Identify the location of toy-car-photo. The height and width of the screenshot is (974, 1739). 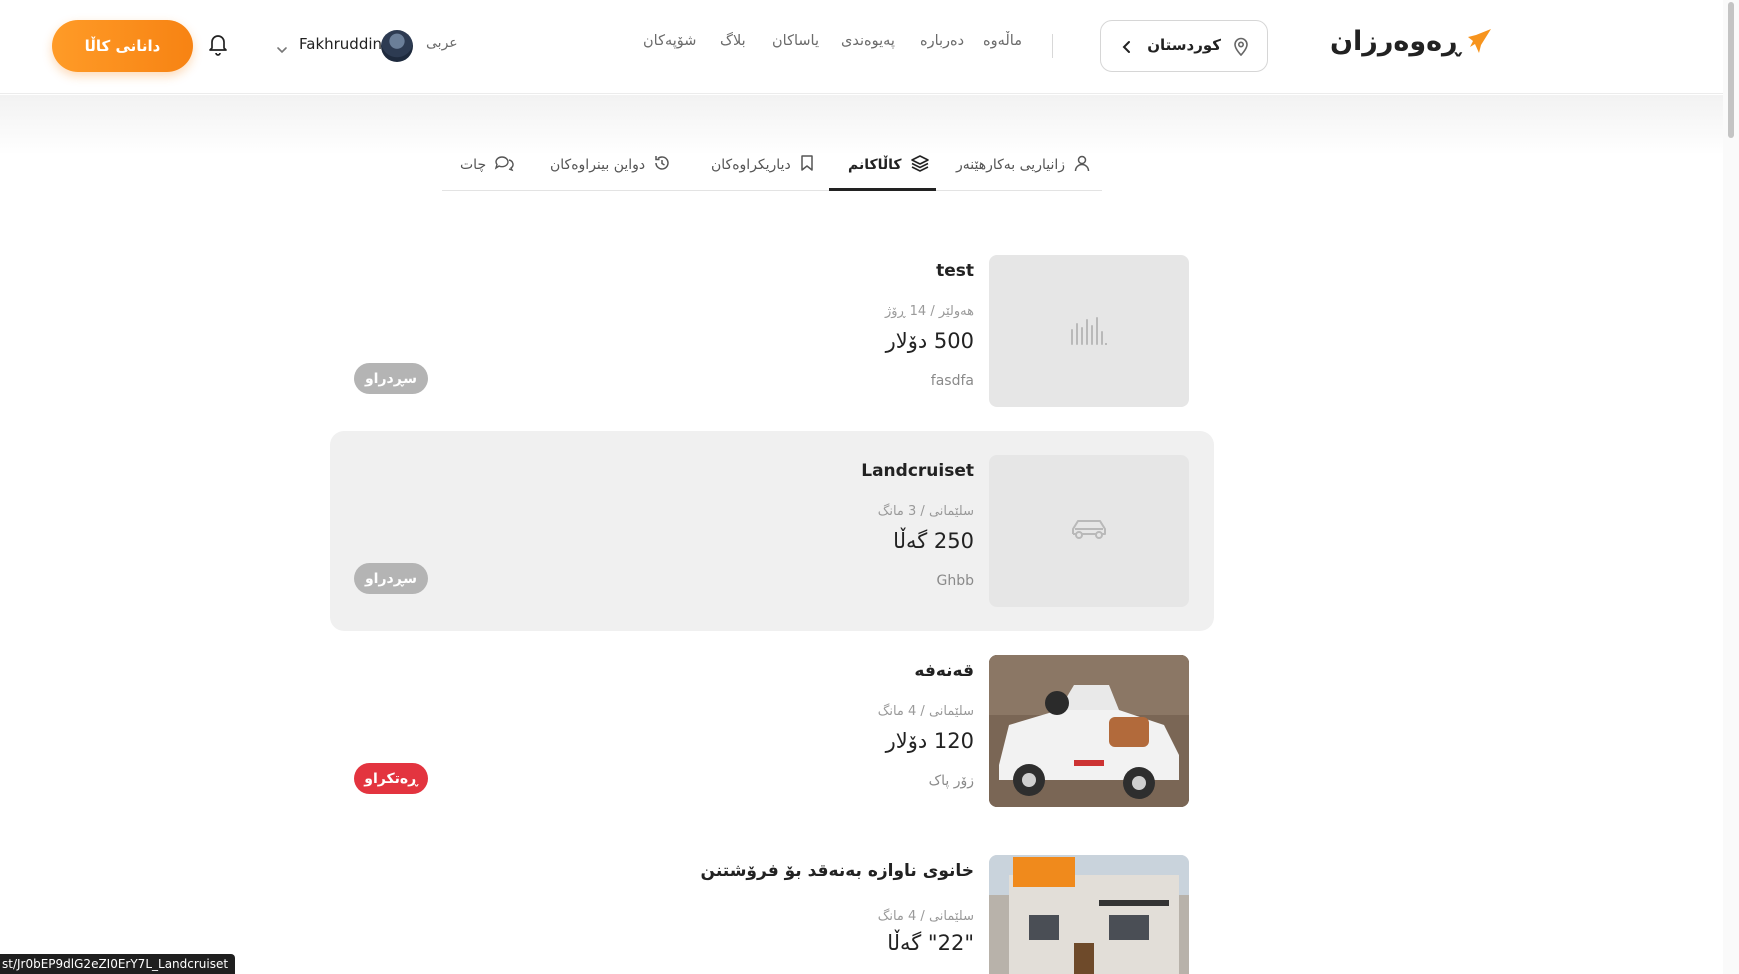
(1089, 731).